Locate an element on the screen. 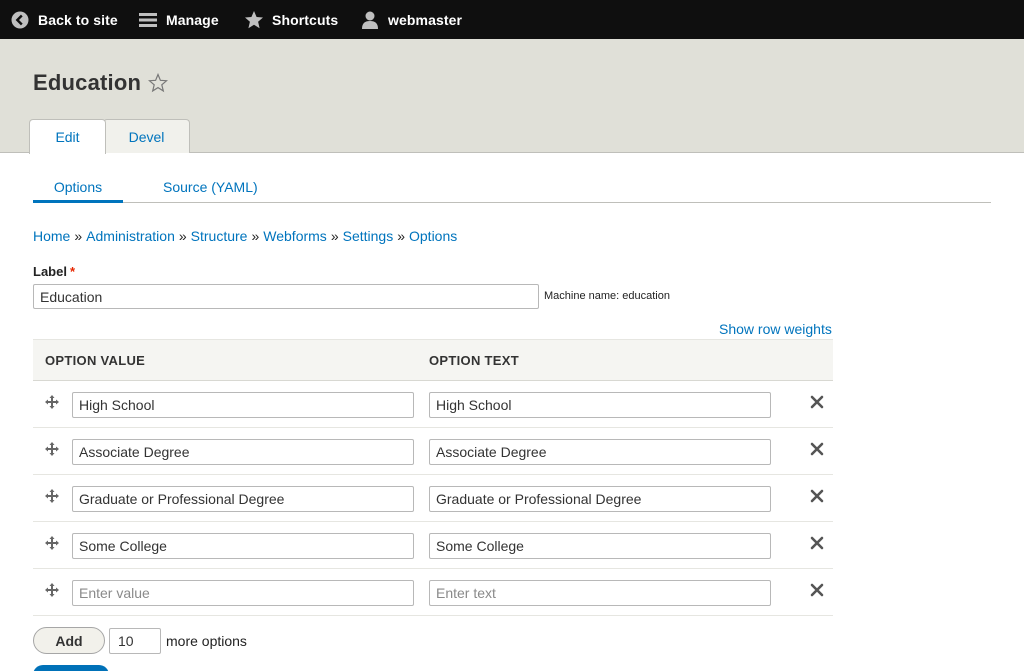 This screenshot has height=671, width=1024. machine-name-text: Machine name: education is located at coordinates (607, 296).